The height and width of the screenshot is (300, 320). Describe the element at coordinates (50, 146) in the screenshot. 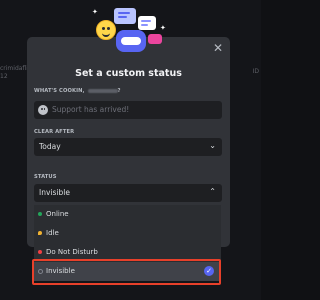

I see `clear-after-value: Today` at that location.